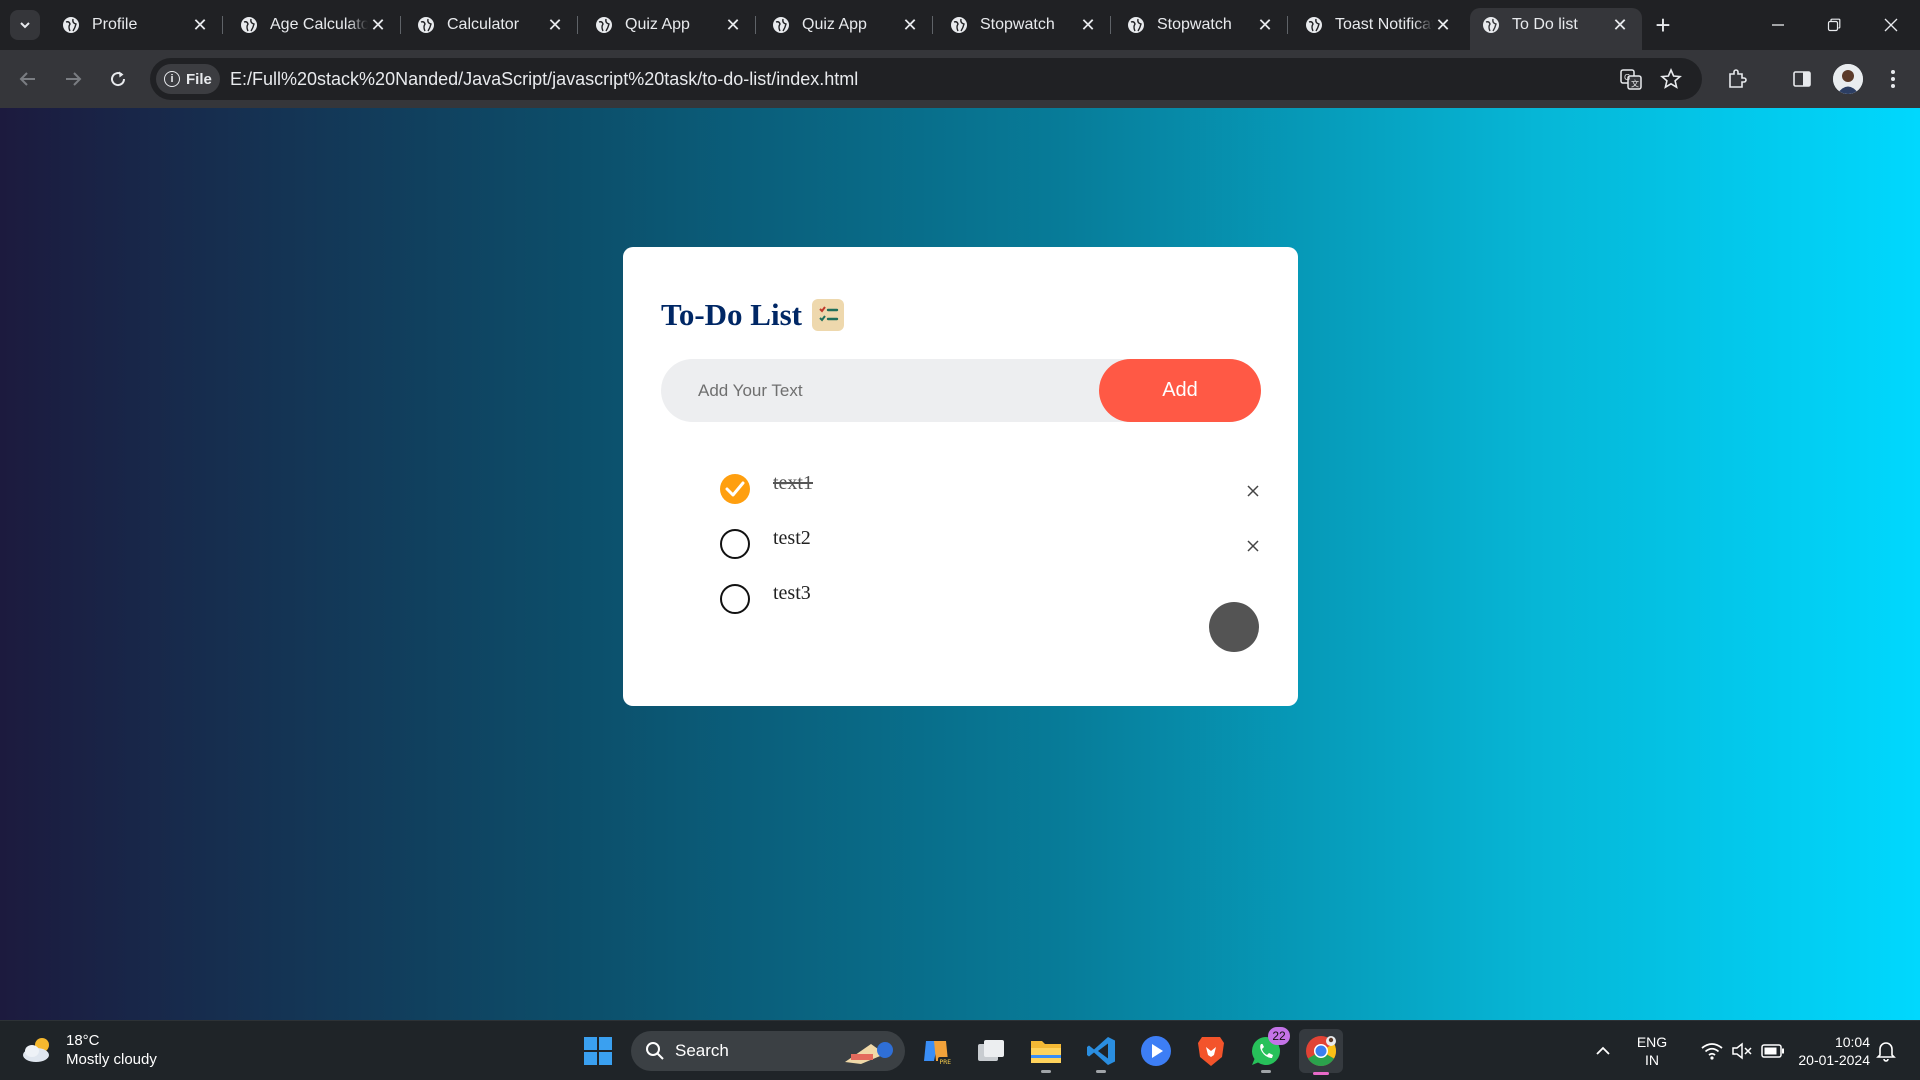  I want to click on tab-label: Profile, so click(115, 24).